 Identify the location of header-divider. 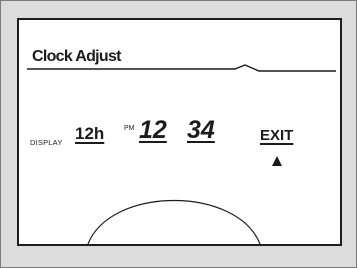
(181, 68).